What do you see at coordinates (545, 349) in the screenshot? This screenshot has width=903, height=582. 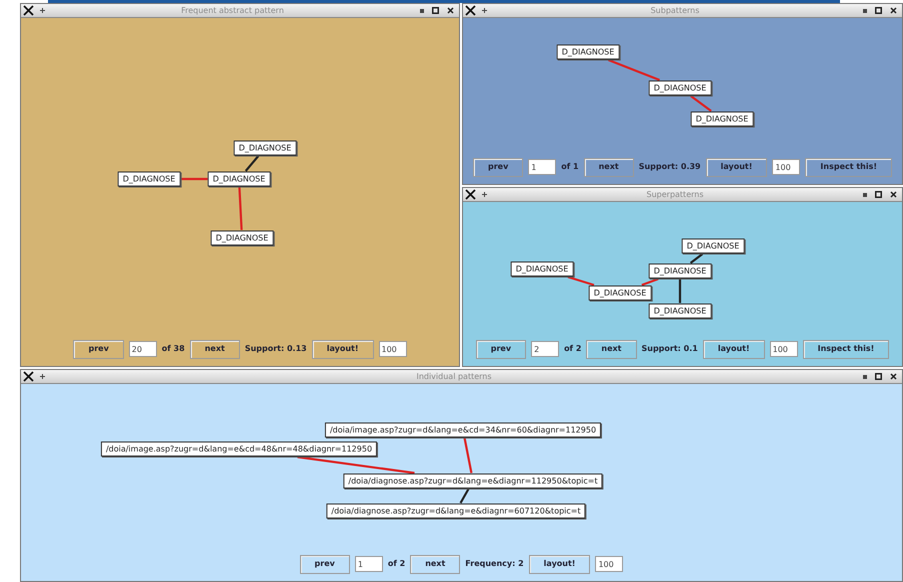 I see `number-field: 2` at bounding box center [545, 349].